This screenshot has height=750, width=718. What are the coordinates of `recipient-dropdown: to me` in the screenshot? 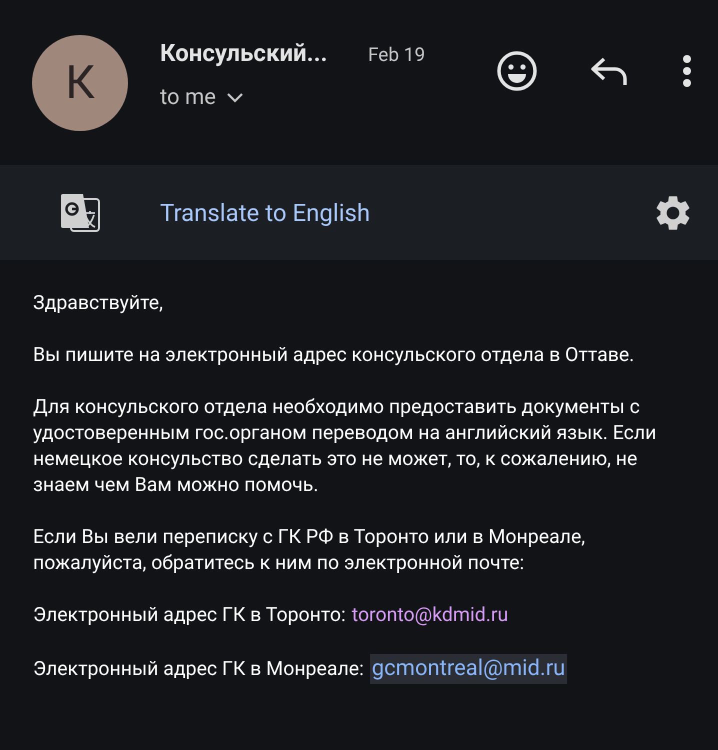 It's located at (293, 97).